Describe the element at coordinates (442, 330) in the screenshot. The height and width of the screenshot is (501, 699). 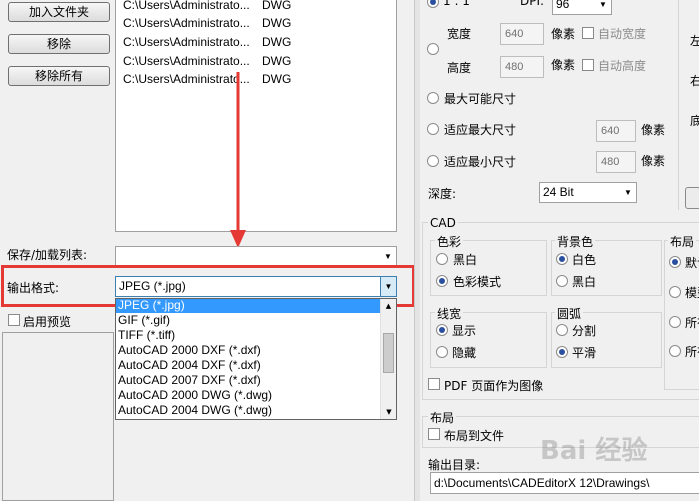
I see `lineweight-show-radio` at that location.